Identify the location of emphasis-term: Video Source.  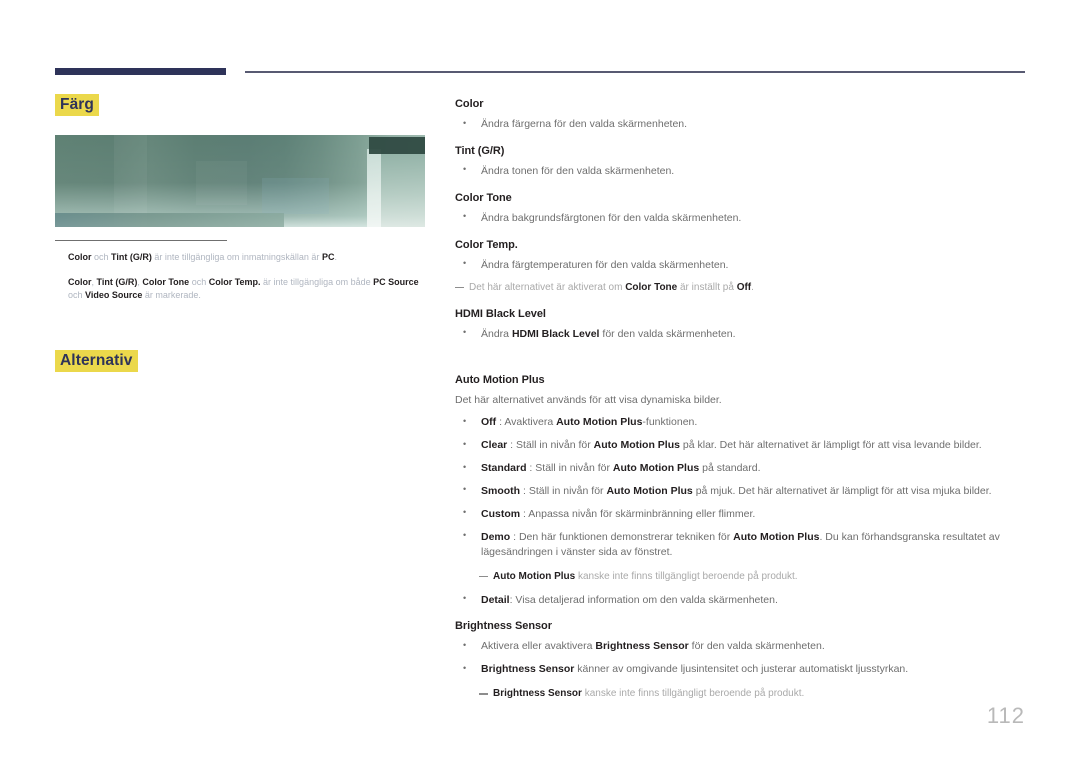
(114, 295).